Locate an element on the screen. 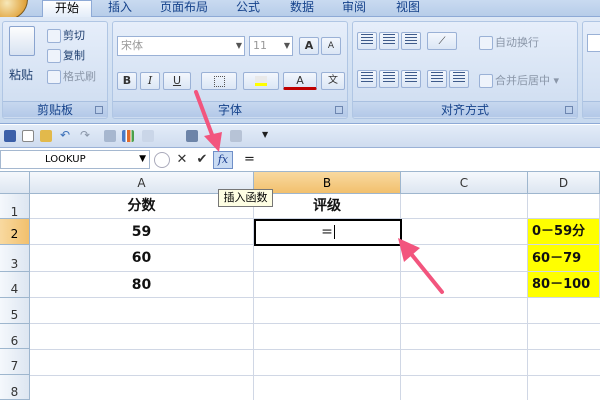 The width and height of the screenshot is (600, 409). arrow-to-fx-icon is located at coordinates (208, 121).